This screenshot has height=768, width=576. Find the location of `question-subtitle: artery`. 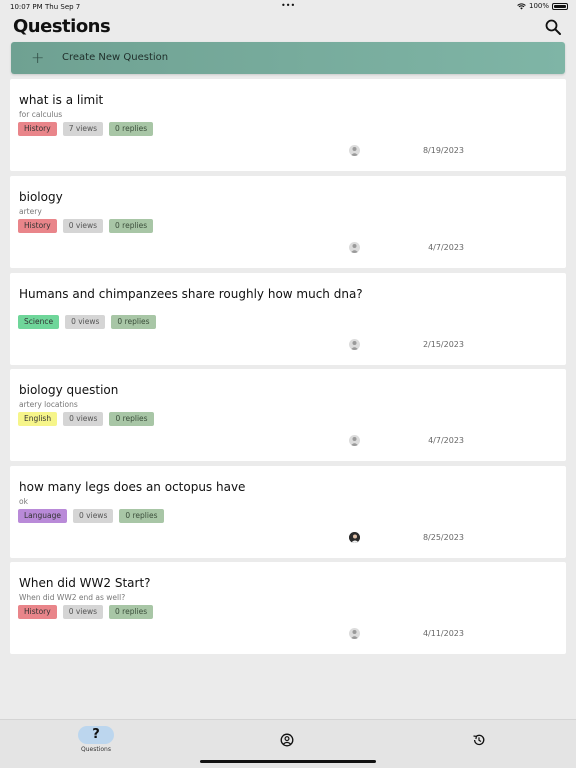

question-subtitle: artery is located at coordinates (30, 211).